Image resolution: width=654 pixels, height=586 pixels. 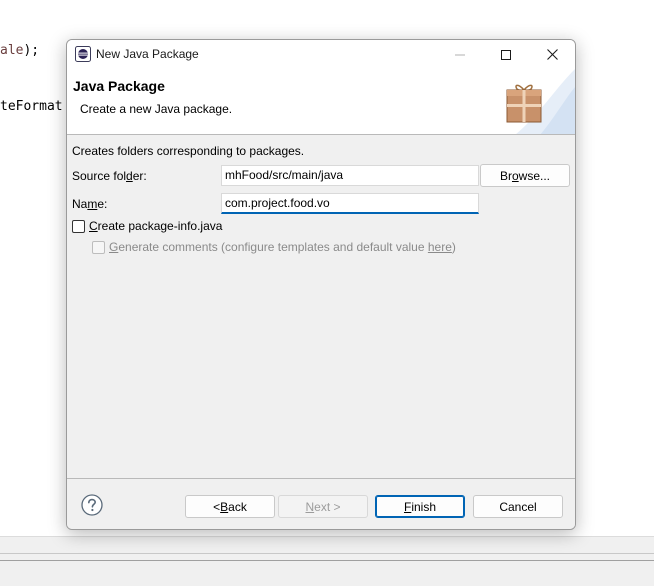 What do you see at coordinates (524, 103) in the screenshot?
I see `package-icon` at bounding box center [524, 103].